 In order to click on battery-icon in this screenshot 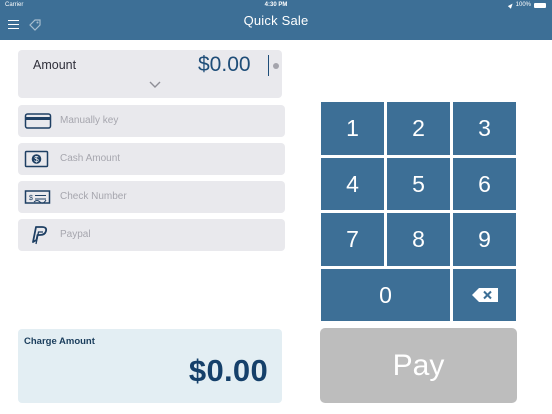, I will do `click(540, 5)`.